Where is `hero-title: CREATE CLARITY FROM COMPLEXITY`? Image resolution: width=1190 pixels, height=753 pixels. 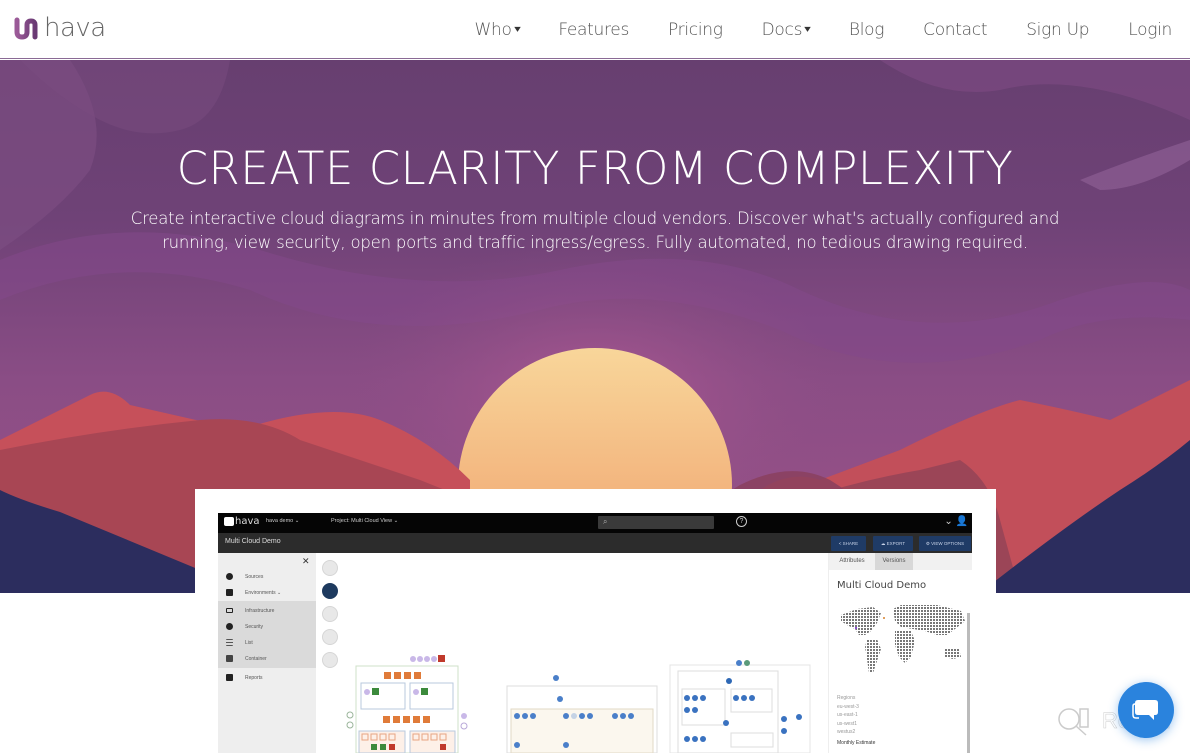 hero-title: CREATE CLARITY FROM COMPLEXITY is located at coordinates (595, 168).